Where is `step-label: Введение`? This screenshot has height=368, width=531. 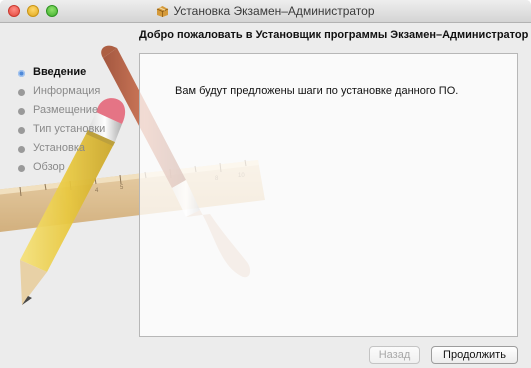 step-label: Введение is located at coordinates (60, 72).